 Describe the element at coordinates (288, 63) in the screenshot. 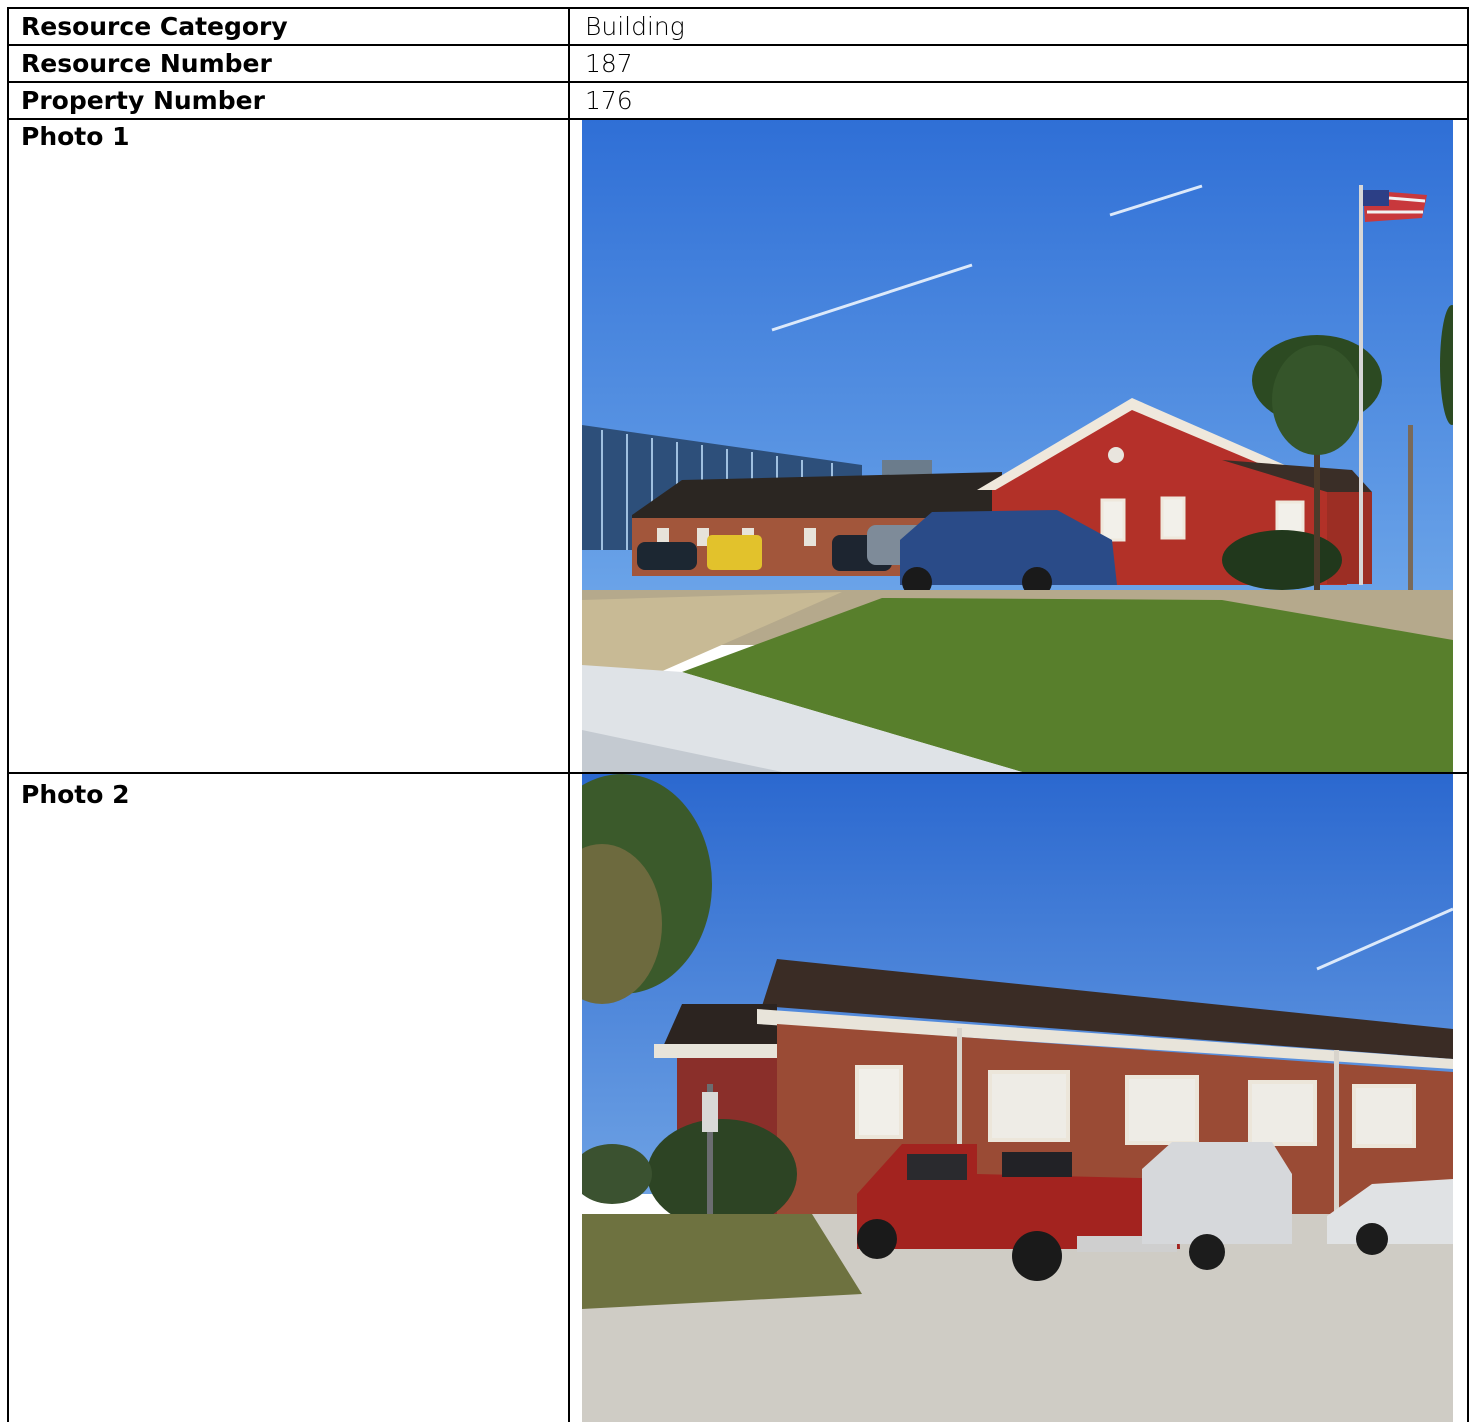

I see `label-resource-number: Resource Number` at that location.